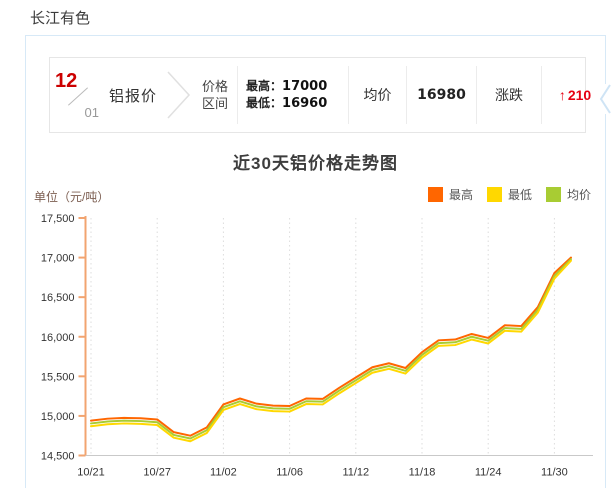  I want to click on high-low-cell: 最高：17000 最低：16960, so click(292, 95).